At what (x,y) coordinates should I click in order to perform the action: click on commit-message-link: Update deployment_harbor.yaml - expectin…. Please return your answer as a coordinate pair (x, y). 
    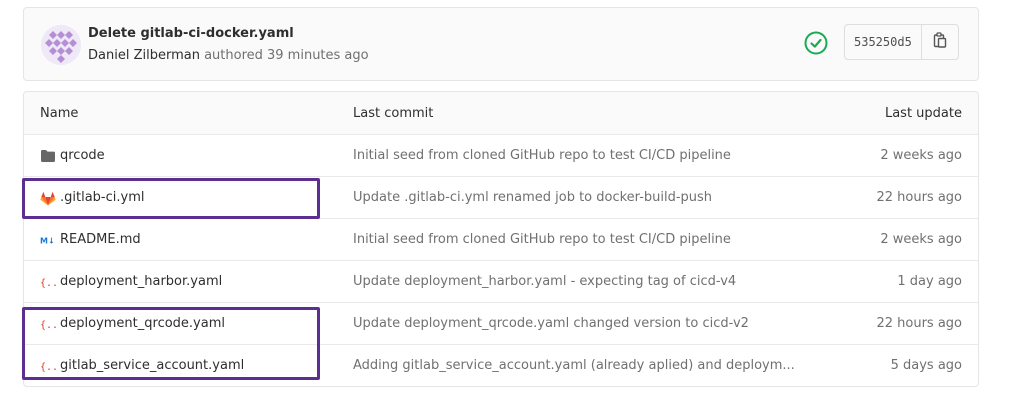
    Looking at the image, I should click on (544, 282).